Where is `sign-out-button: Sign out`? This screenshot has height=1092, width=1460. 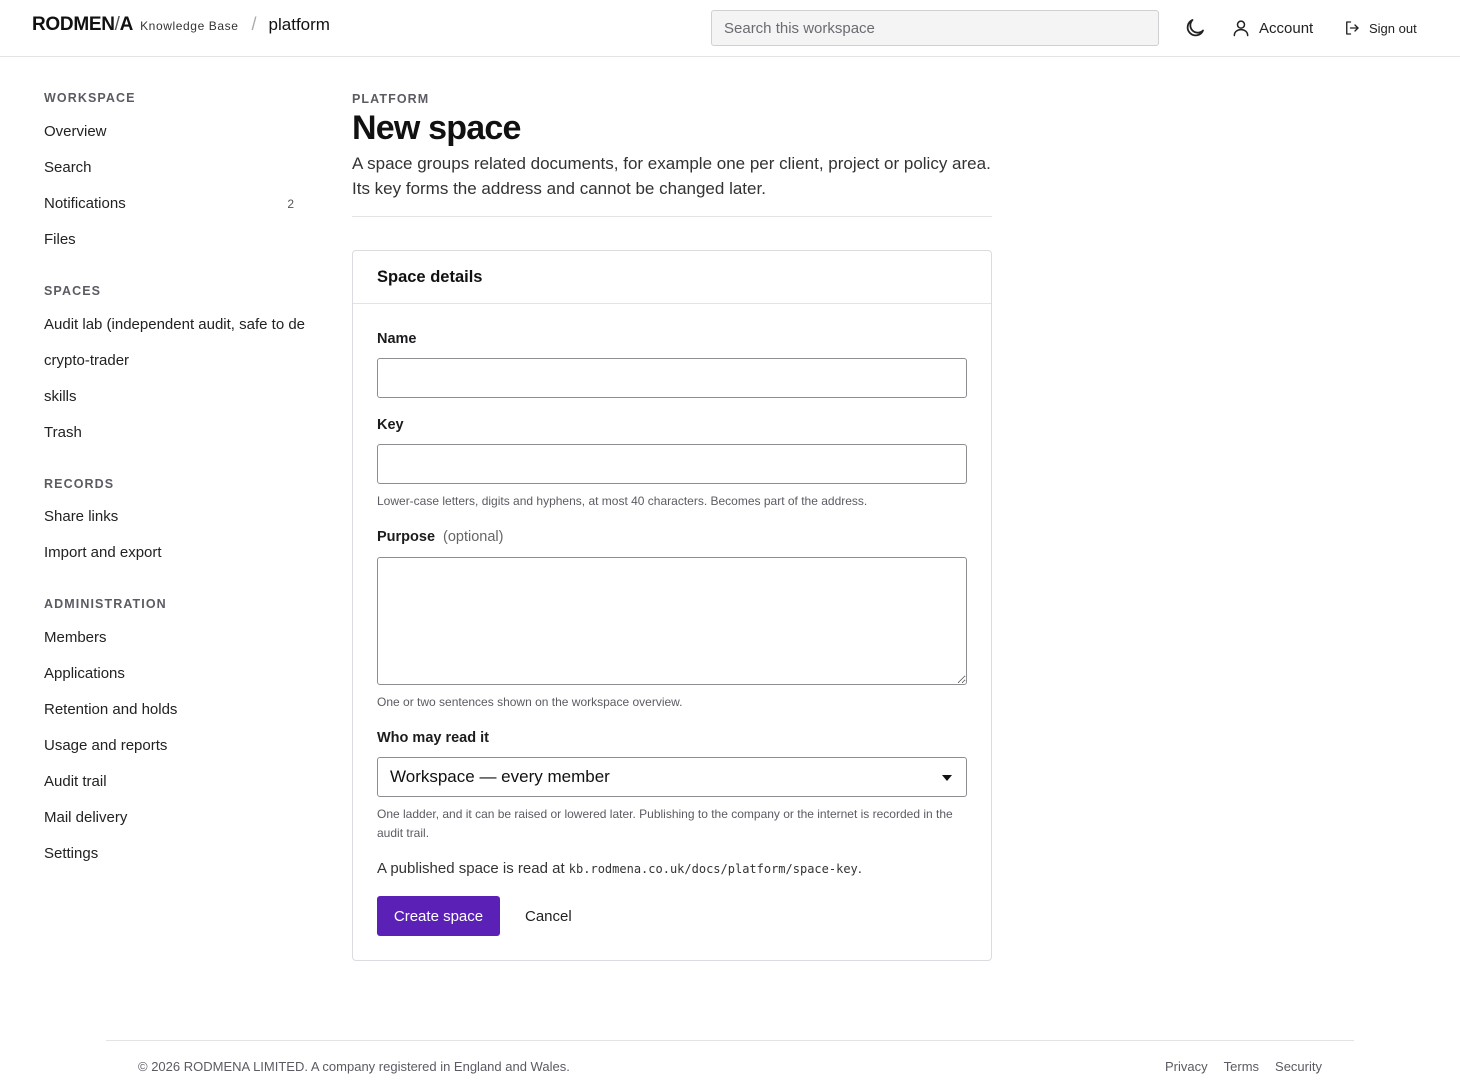 sign-out-button: Sign out is located at coordinates (1380, 28).